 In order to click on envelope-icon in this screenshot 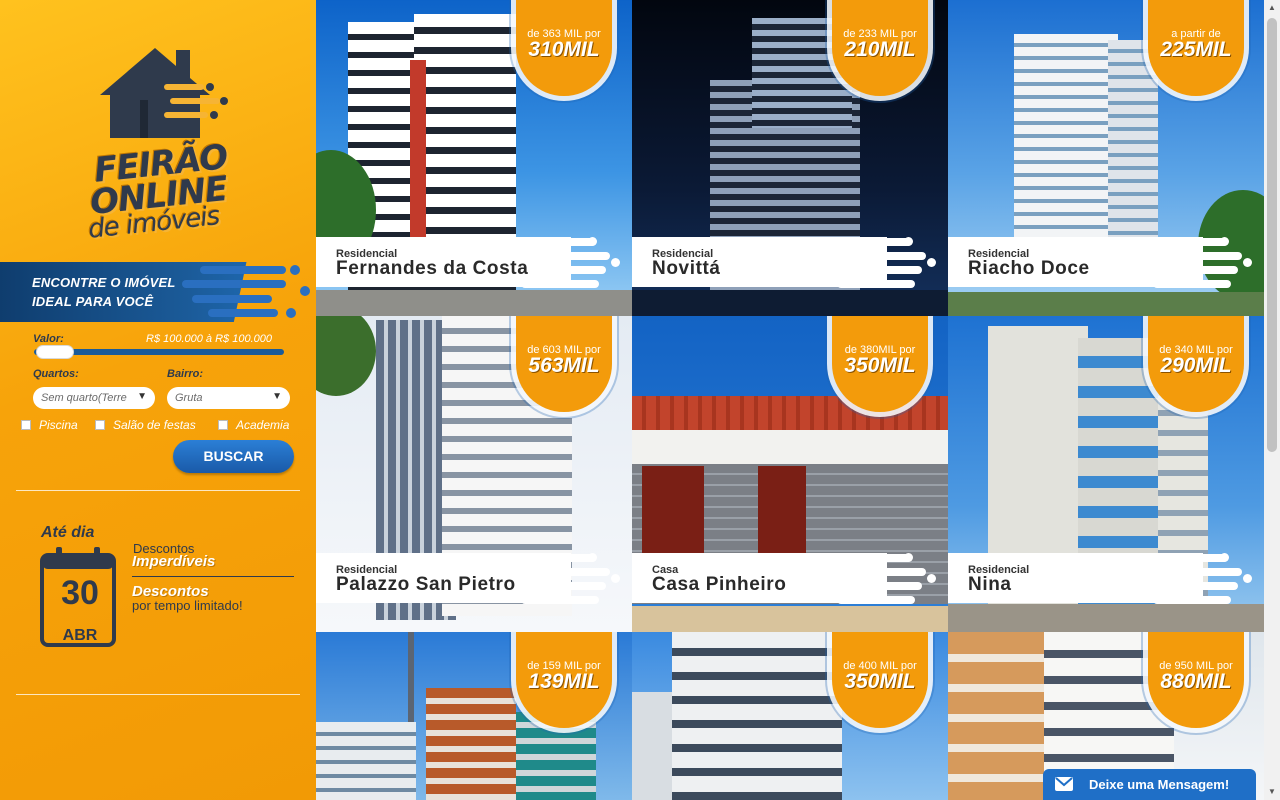, I will do `click(1064, 784)`.